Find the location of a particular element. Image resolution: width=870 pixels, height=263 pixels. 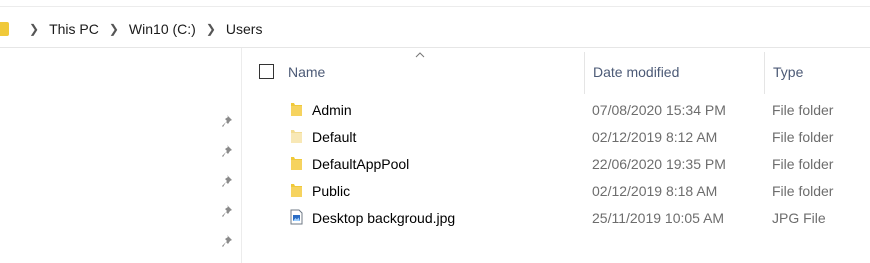

image-file-icon is located at coordinates (296, 217).